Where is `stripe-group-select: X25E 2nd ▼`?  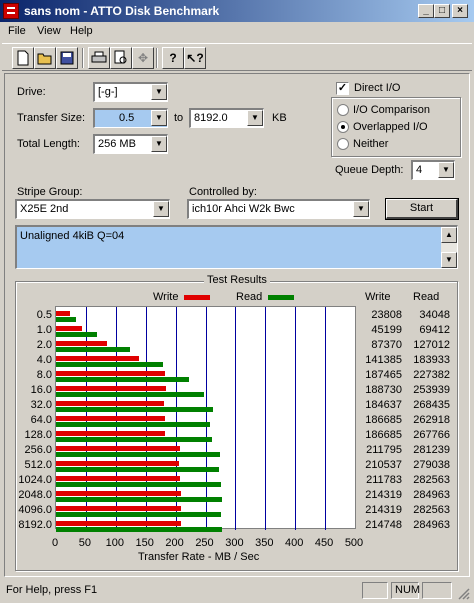 stripe-group-select: X25E 2nd ▼ is located at coordinates (92, 209).